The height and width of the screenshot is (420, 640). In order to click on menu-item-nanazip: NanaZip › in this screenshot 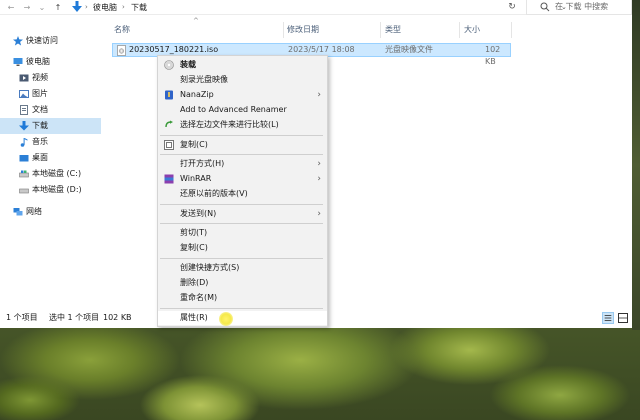, I will do `click(242, 95)`.